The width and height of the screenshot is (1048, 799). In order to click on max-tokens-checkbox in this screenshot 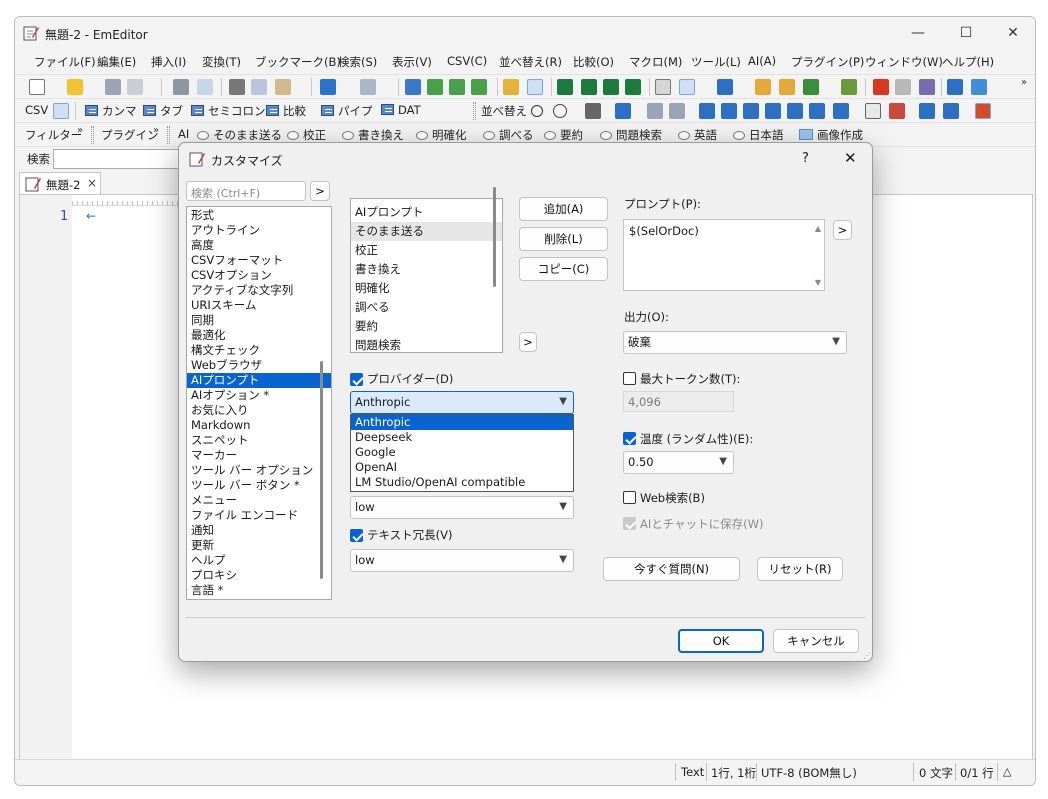, I will do `click(629, 378)`.